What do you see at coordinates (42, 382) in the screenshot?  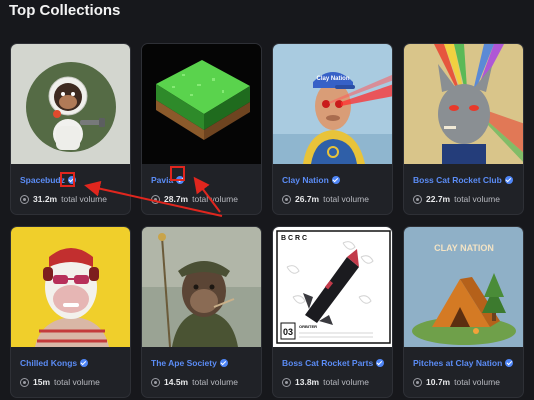 I see `volume-value: 15m` at bounding box center [42, 382].